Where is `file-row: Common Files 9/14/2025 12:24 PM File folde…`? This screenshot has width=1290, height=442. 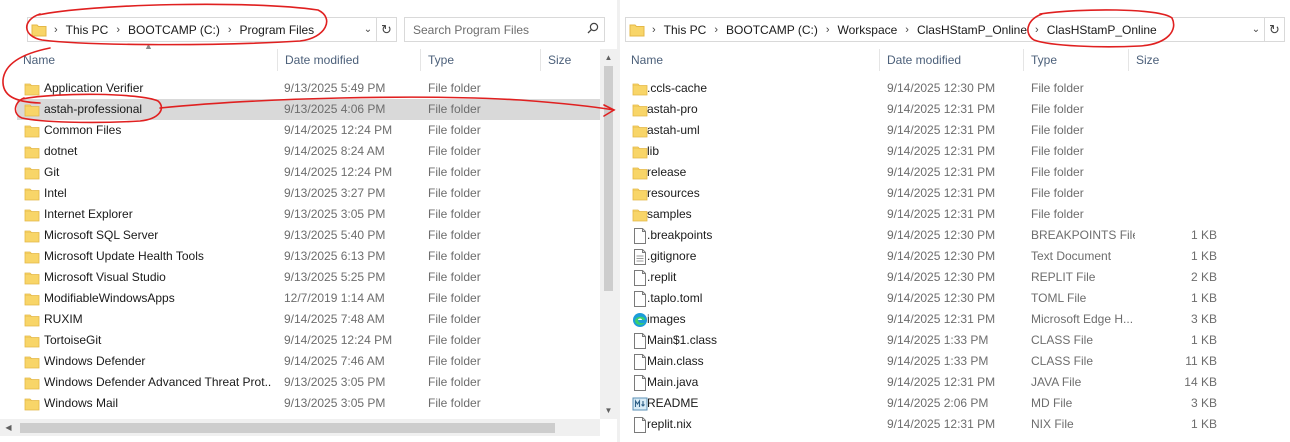
file-row: Common Files 9/14/2025 12:24 PM File folde… is located at coordinates (308, 130).